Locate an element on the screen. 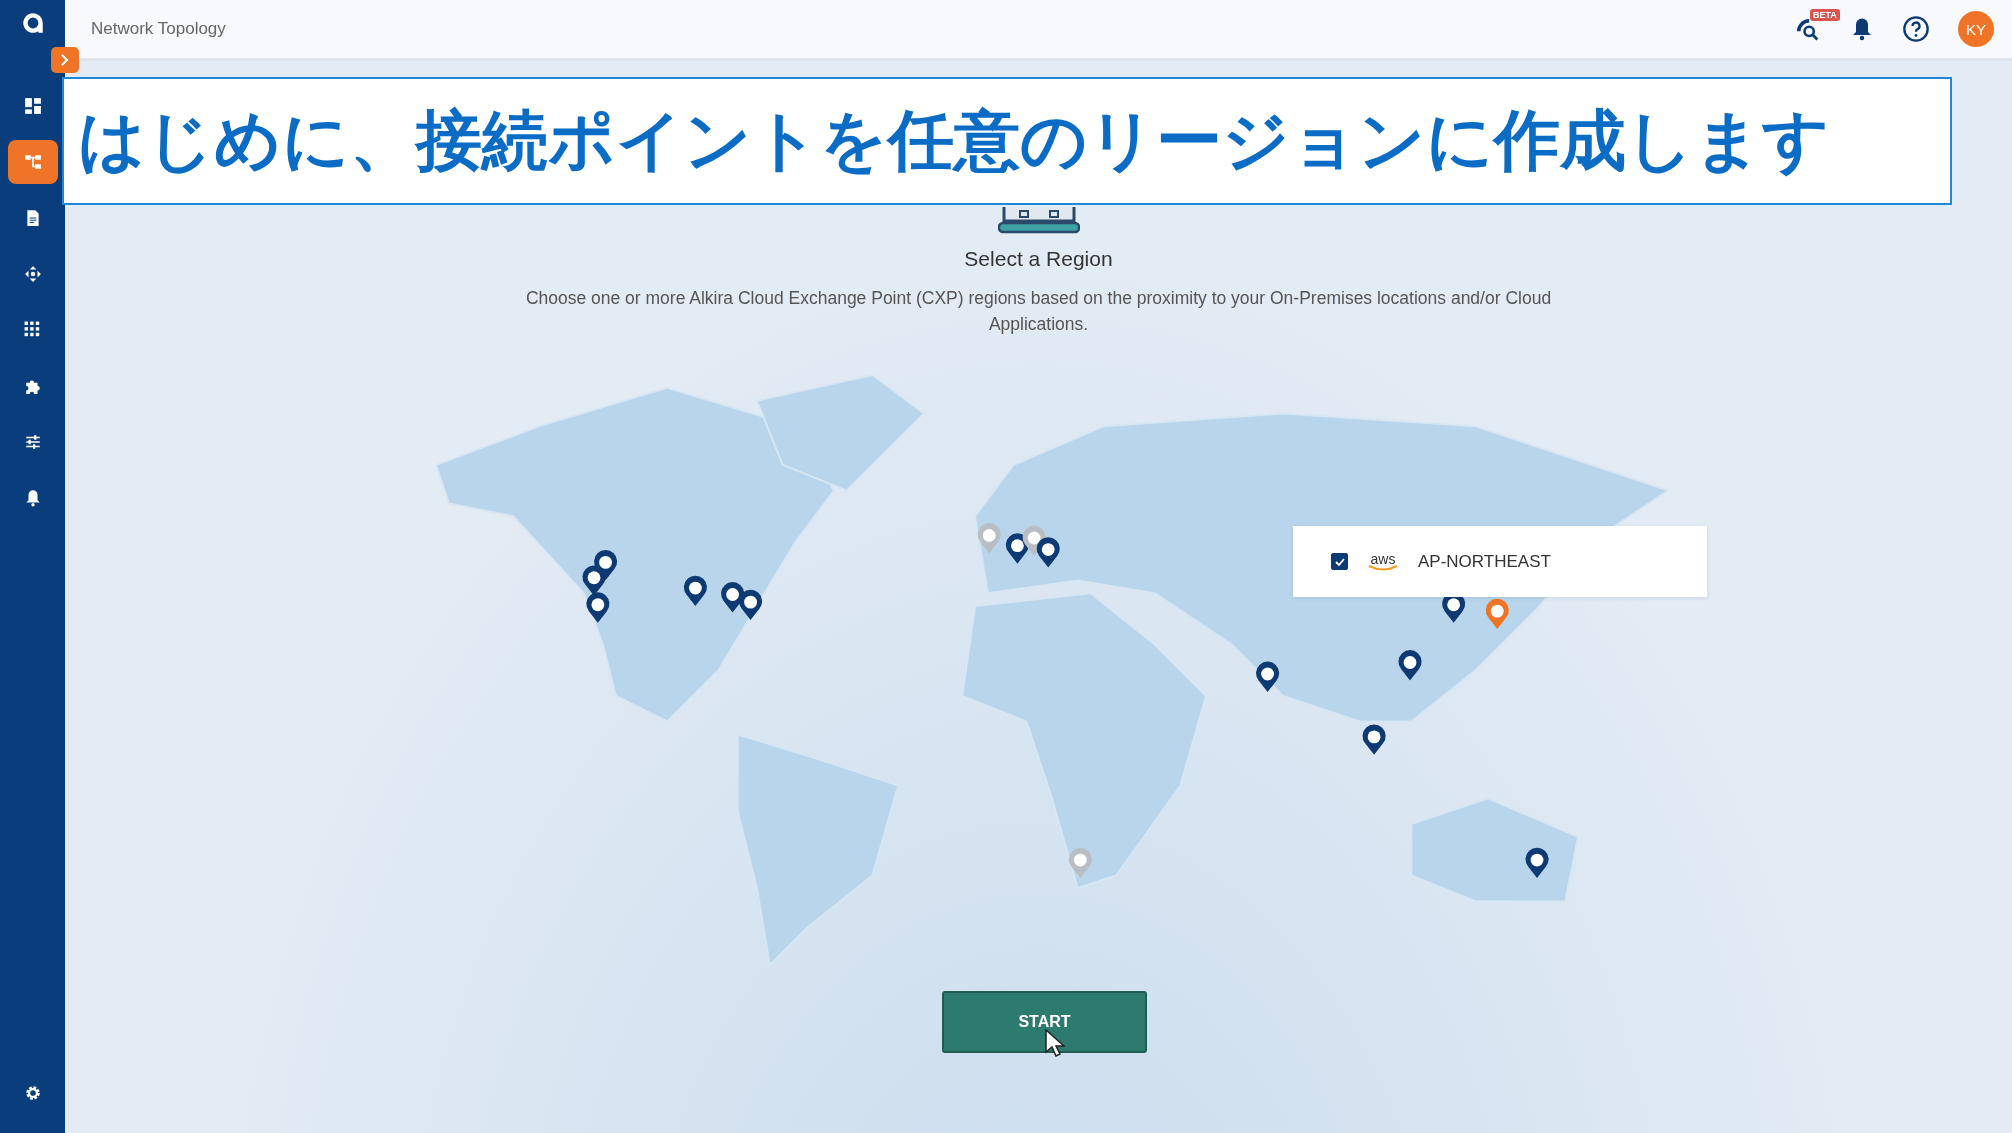 Image resolution: width=2012 pixels, height=1133 pixels. region-name: AP-NORTHEAST is located at coordinates (1484, 561).